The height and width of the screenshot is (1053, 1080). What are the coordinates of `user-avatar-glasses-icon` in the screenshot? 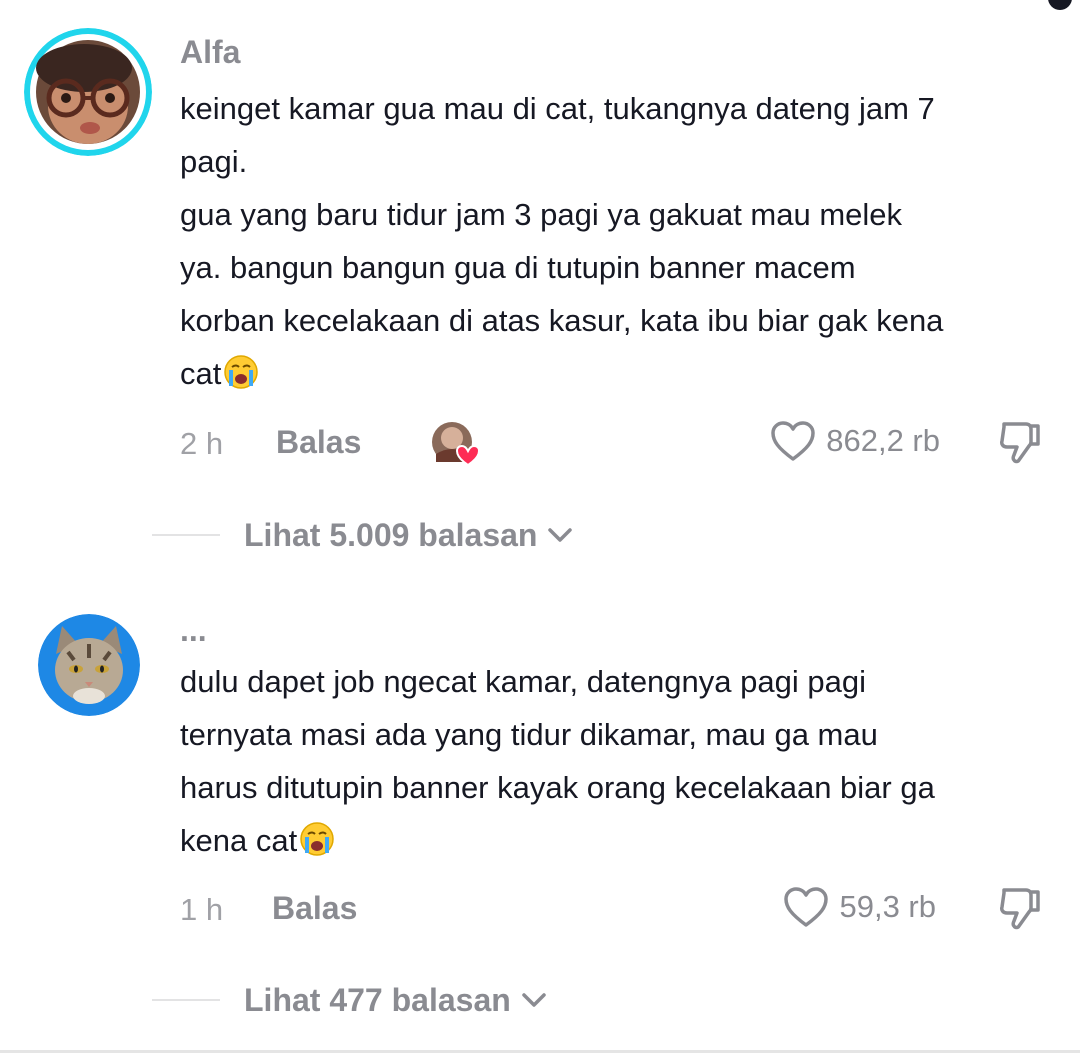 It's located at (88, 92).